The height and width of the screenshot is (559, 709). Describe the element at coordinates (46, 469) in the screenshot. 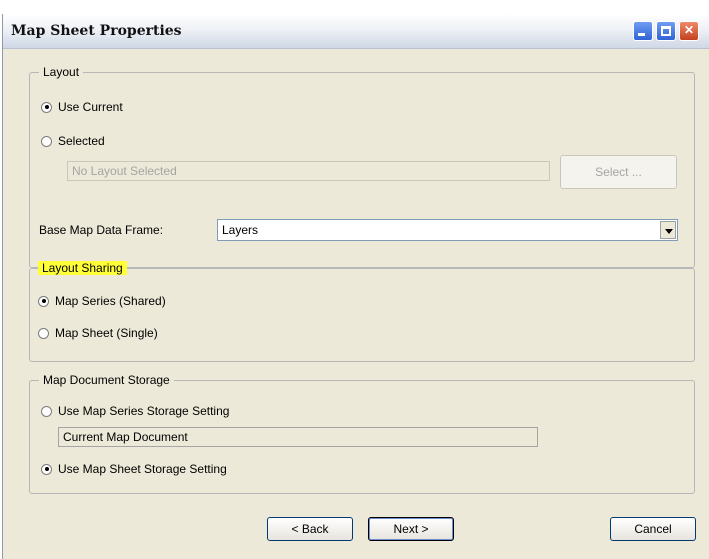

I see `sheet-storage-radio` at that location.